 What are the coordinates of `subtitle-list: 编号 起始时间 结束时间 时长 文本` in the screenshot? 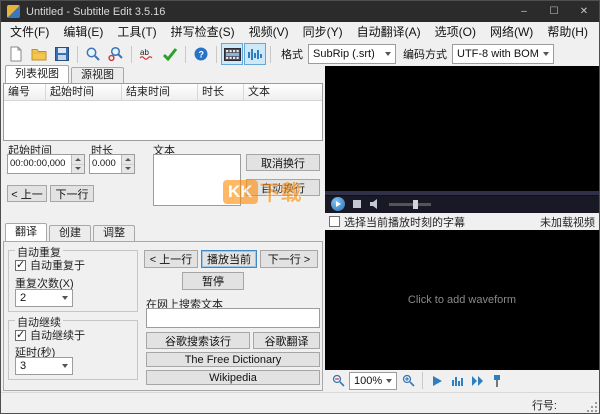 It's located at (163, 112).